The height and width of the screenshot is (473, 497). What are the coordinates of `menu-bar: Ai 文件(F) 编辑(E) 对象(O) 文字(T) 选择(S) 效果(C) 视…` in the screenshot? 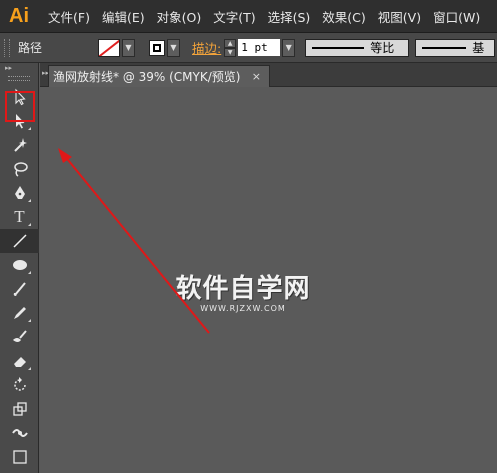 It's located at (248, 16).